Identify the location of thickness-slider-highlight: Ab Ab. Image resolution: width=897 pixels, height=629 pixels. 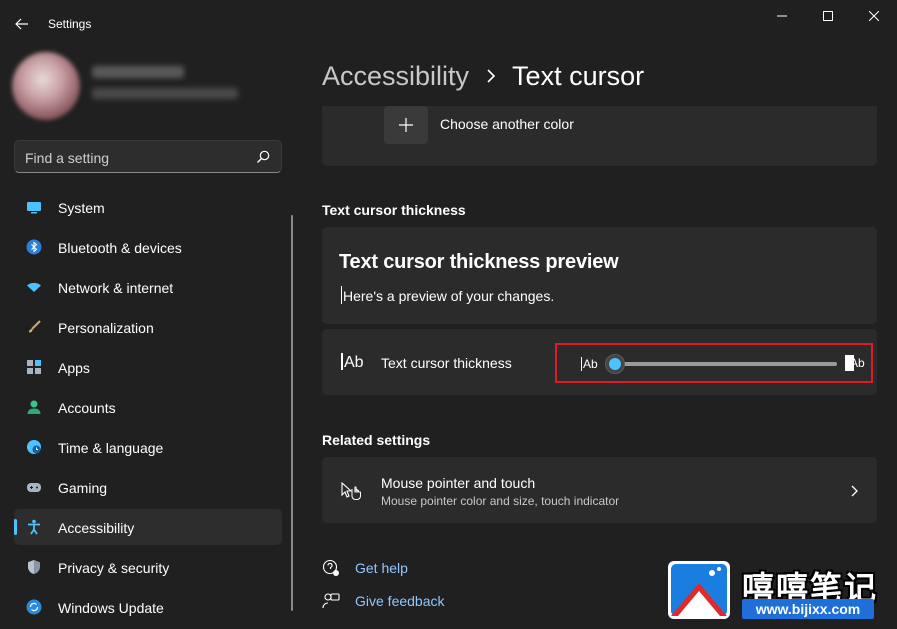
(714, 363).